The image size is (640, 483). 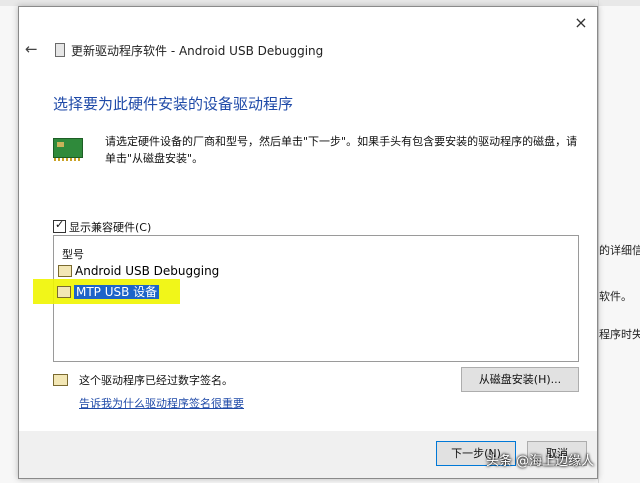 What do you see at coordinates (59, 225) in the screenshot?
I see `show-compatible-checkbox` at bounding box center [59, 225].